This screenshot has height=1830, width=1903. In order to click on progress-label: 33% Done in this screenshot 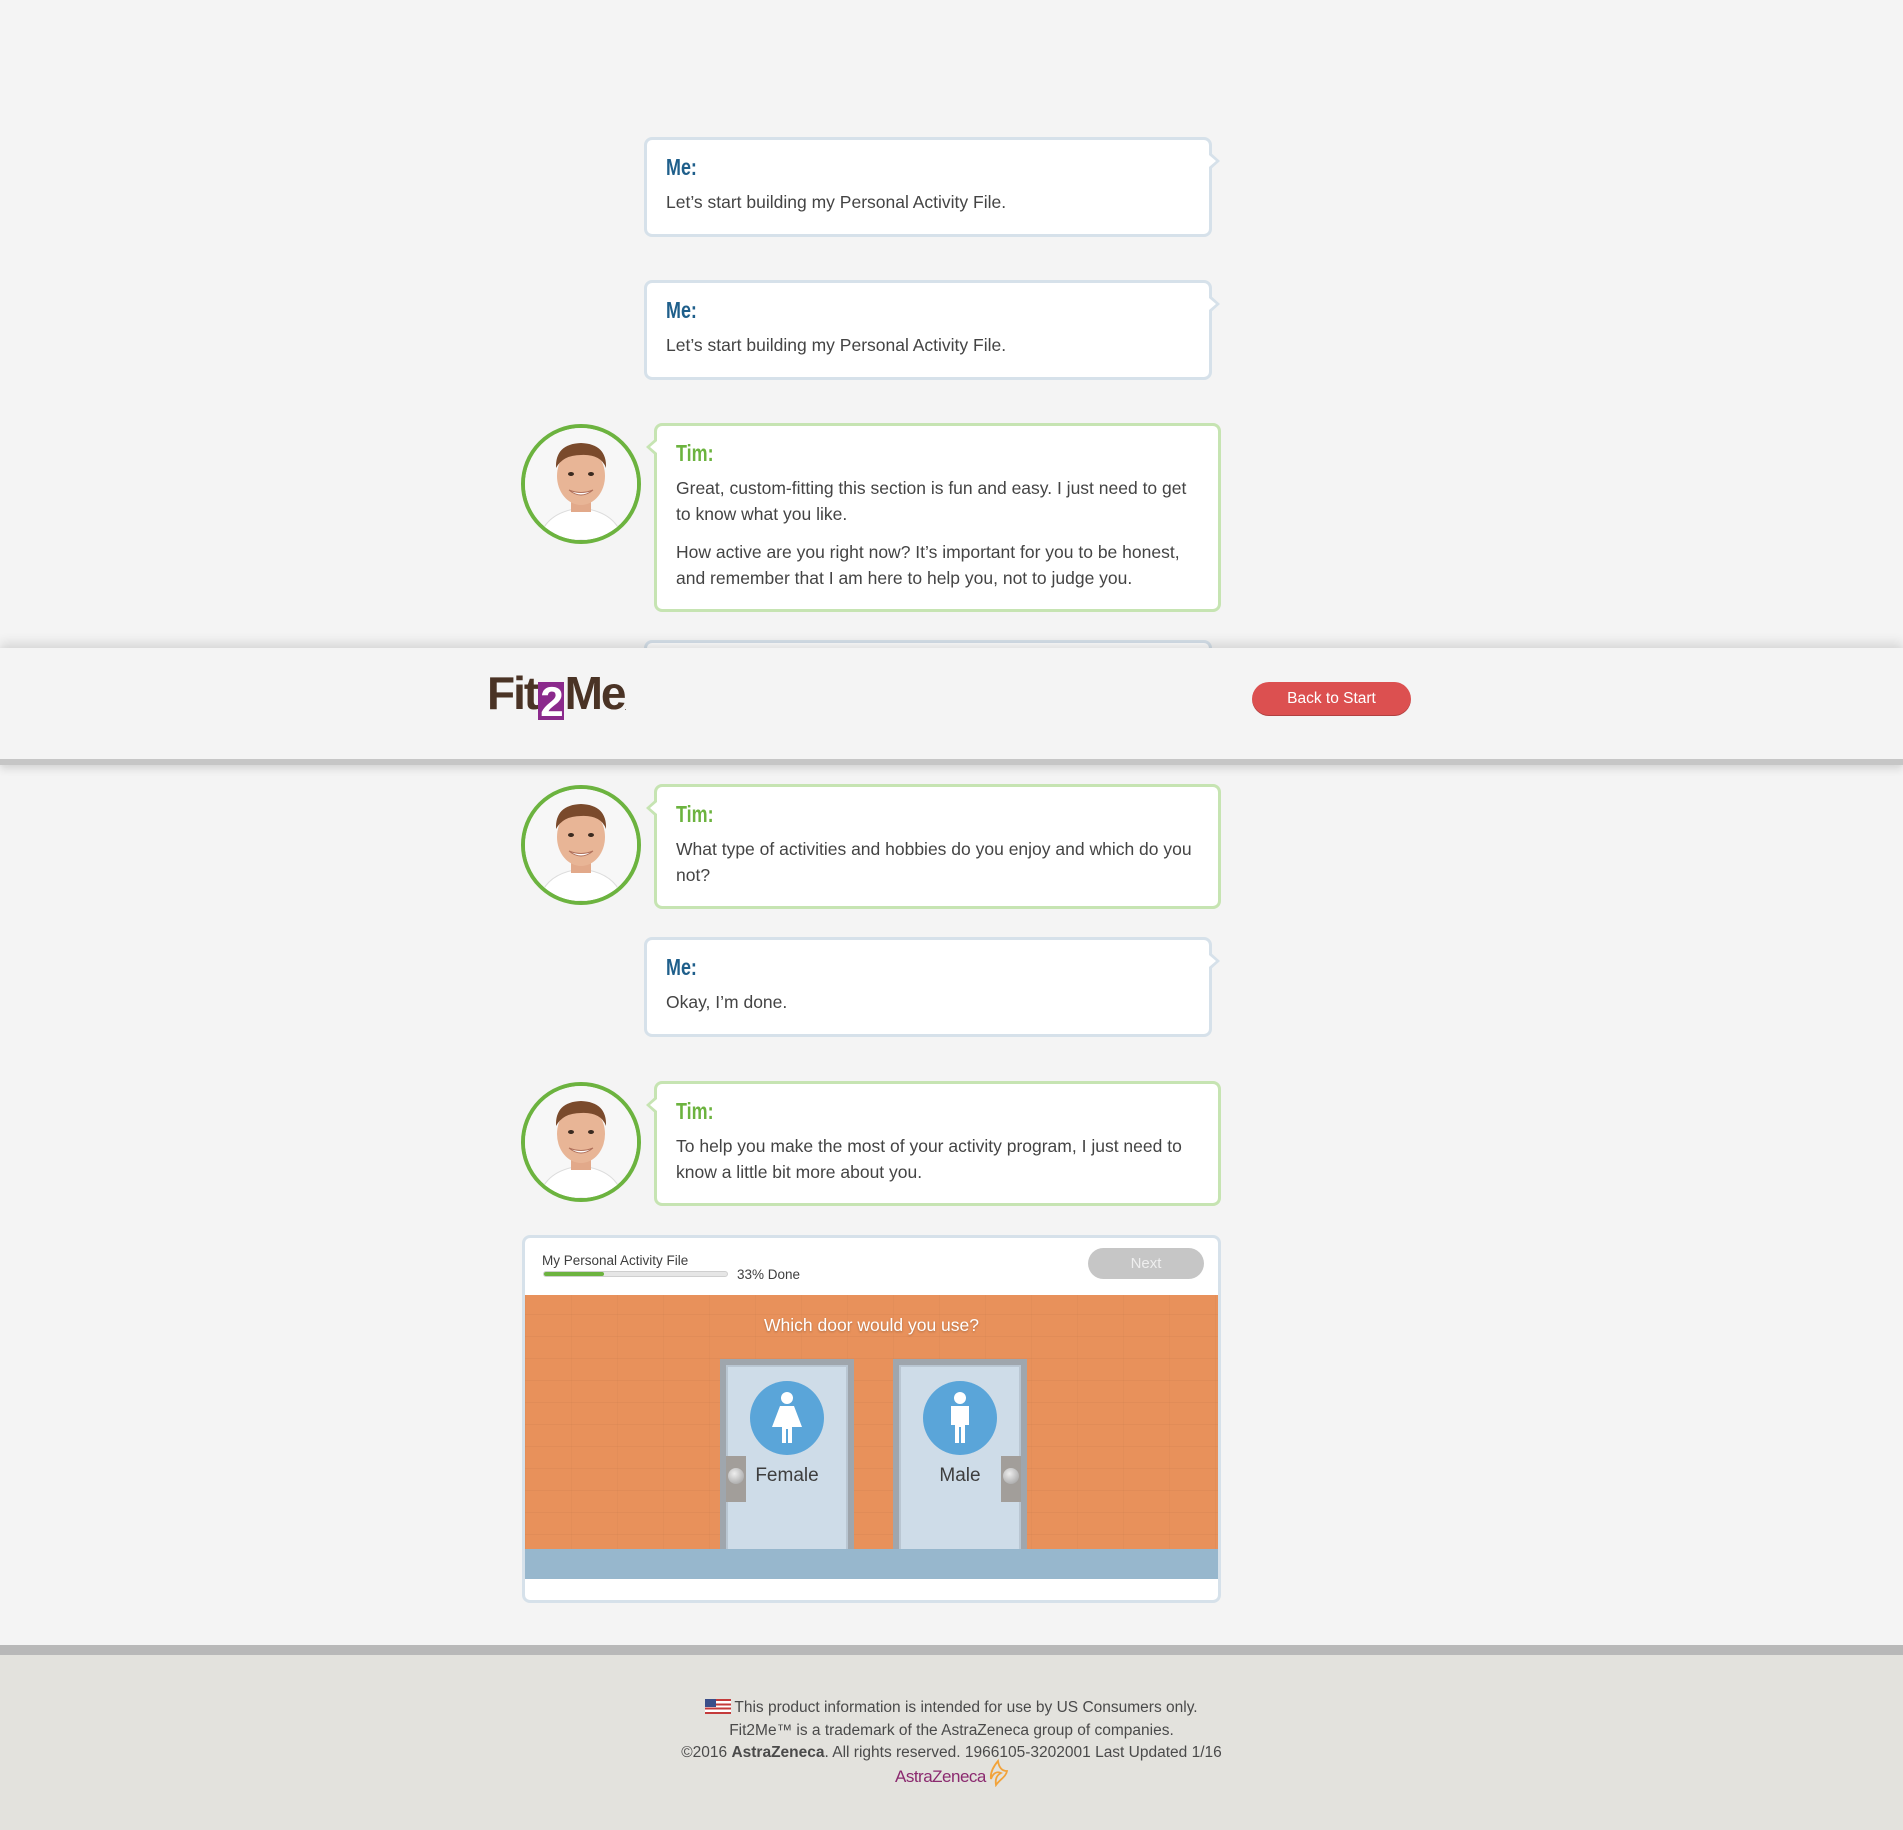, I will do `click(769, 1274)`.